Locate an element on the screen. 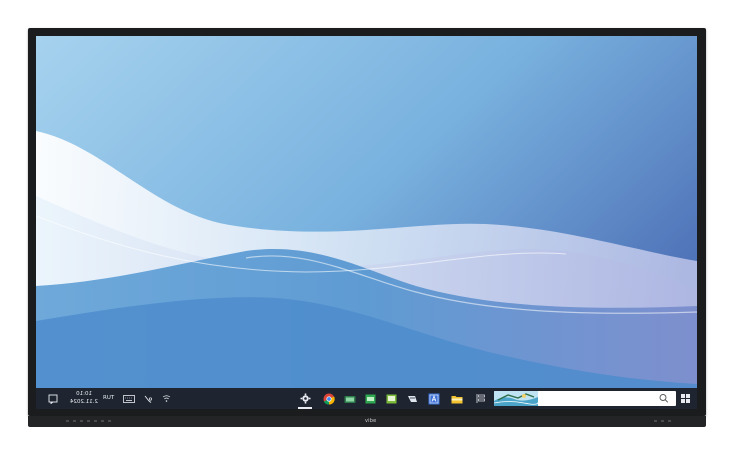 This screenshot has width=734, height=455. search-highlight-image is located at coordinates (516, 398).